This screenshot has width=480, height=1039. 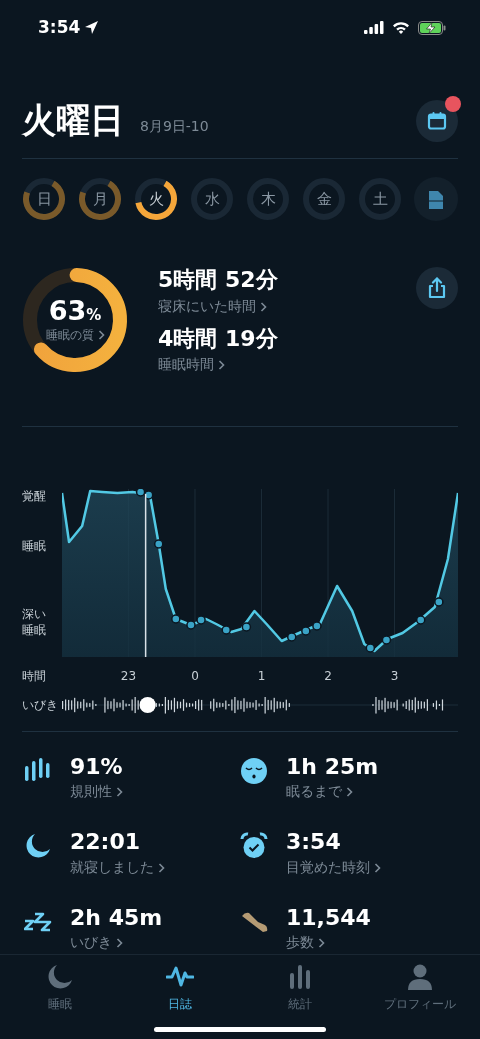 I want to click on status-time: 3:54, so click(x=59, y=27).